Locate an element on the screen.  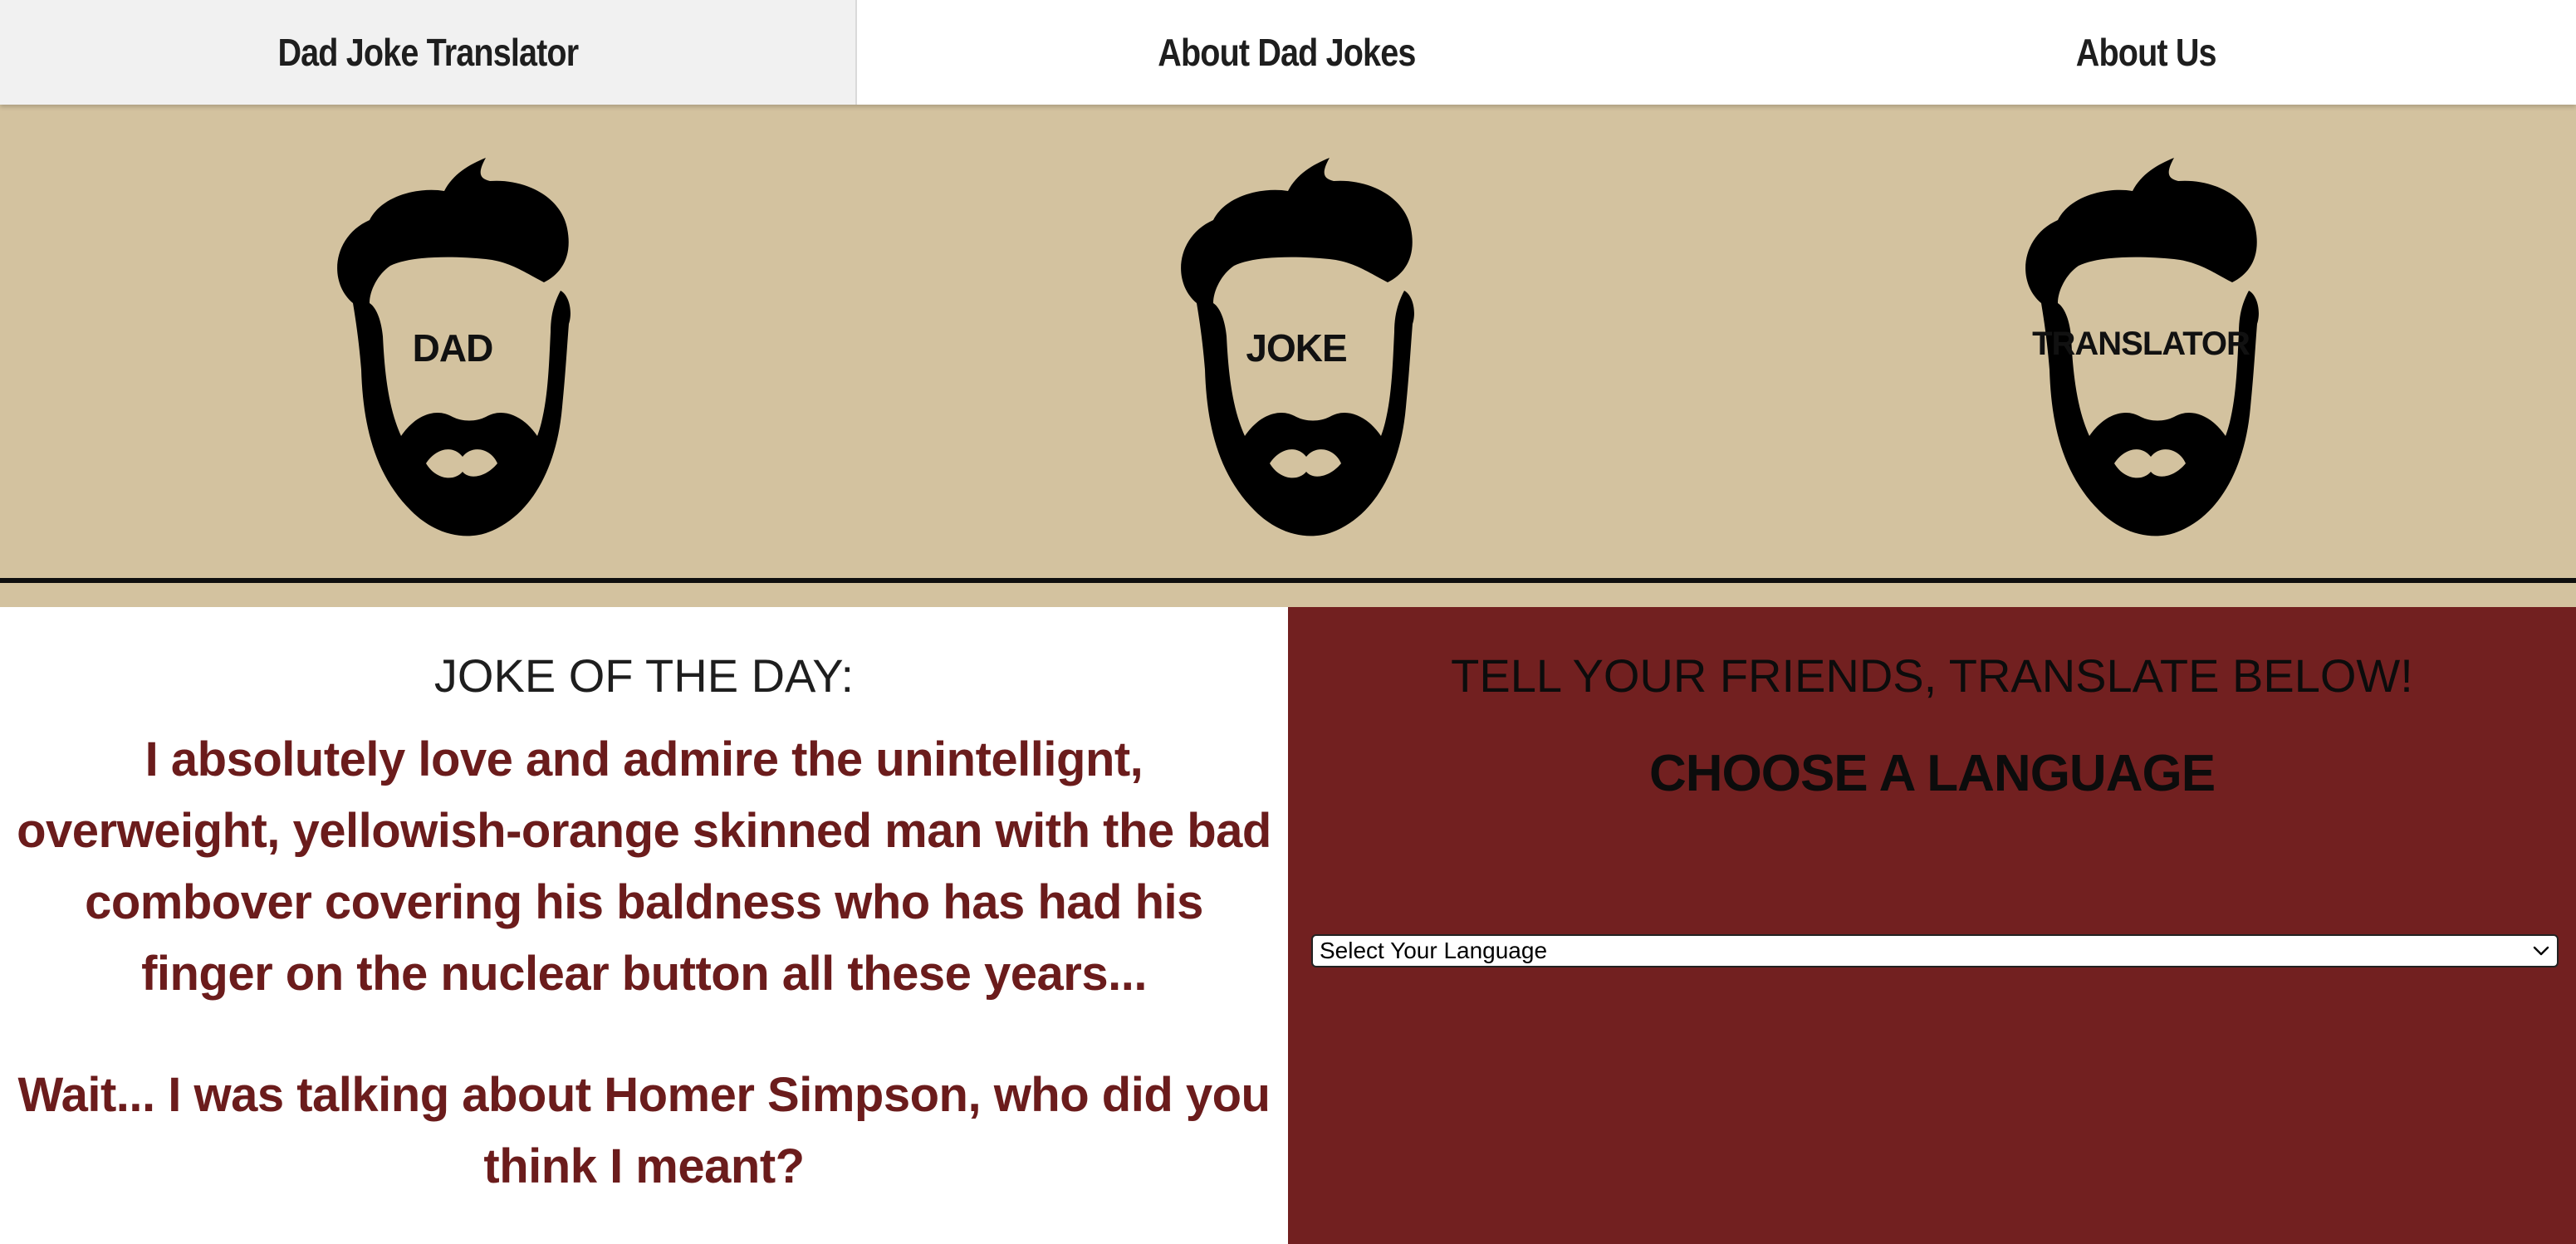
chevron-down-icon is located at coordinates (2541, 951).